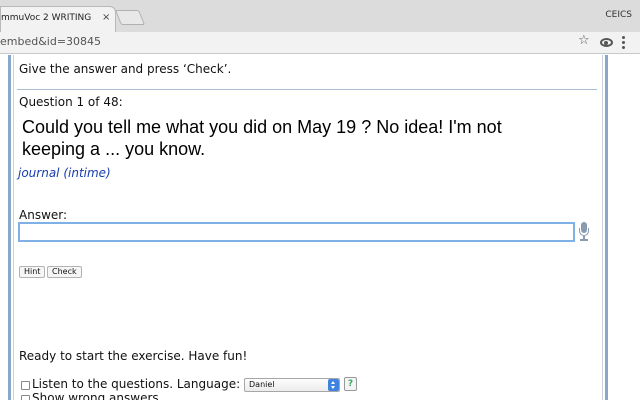  What do you see at coordinates (296, 232) in the screenshot?
I see `answer-input` at bounding box center [296, 232].